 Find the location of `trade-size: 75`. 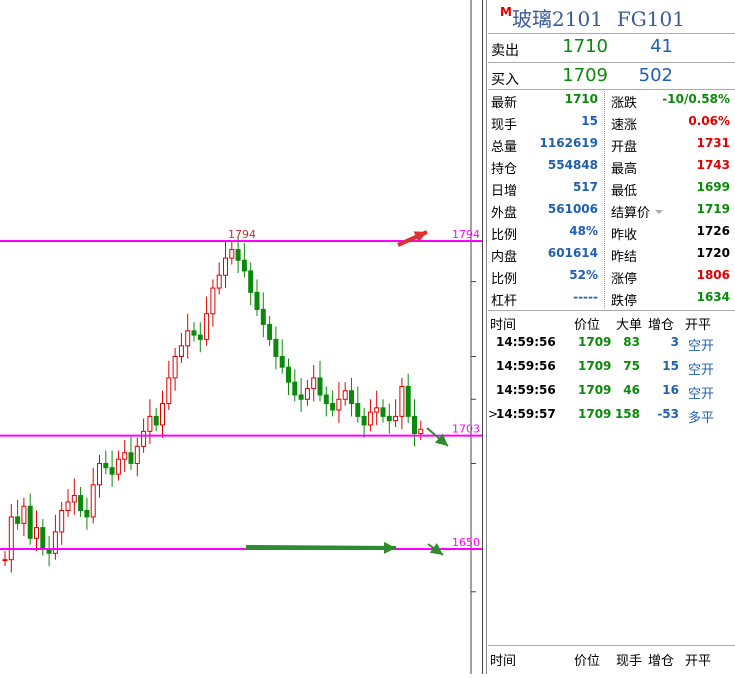

trade-size: 75 is located at coordinates (631, 366).